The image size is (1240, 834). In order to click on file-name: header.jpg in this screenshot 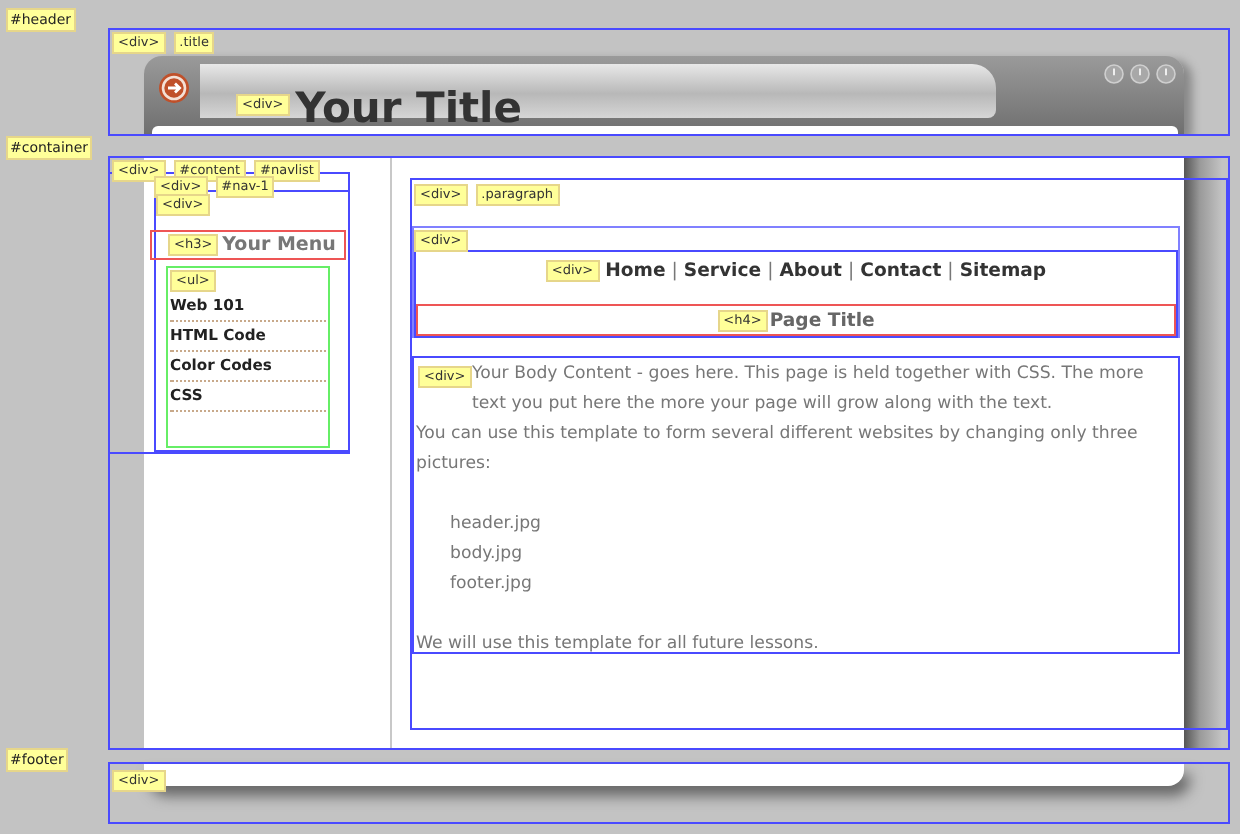, I will do `click(496, 524)`.